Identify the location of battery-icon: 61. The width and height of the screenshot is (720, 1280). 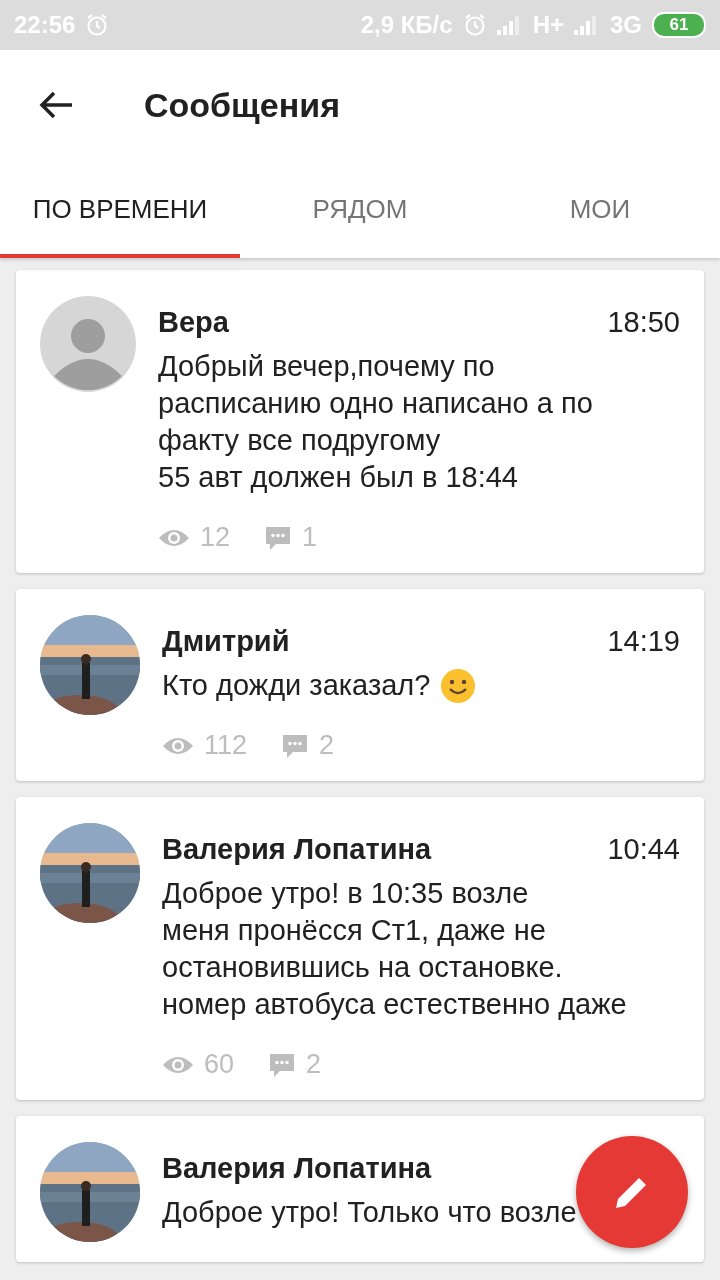
(679, 25).